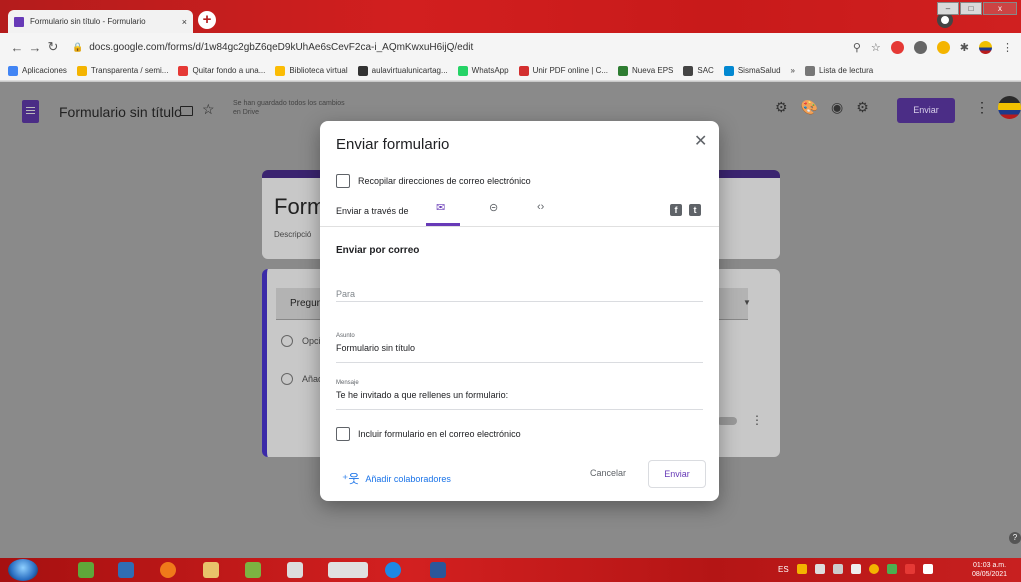  What do you see at coordinates (985, 47) in the screenshot?
I see `profile-avatar-icon` at bounding box center [985, 47].